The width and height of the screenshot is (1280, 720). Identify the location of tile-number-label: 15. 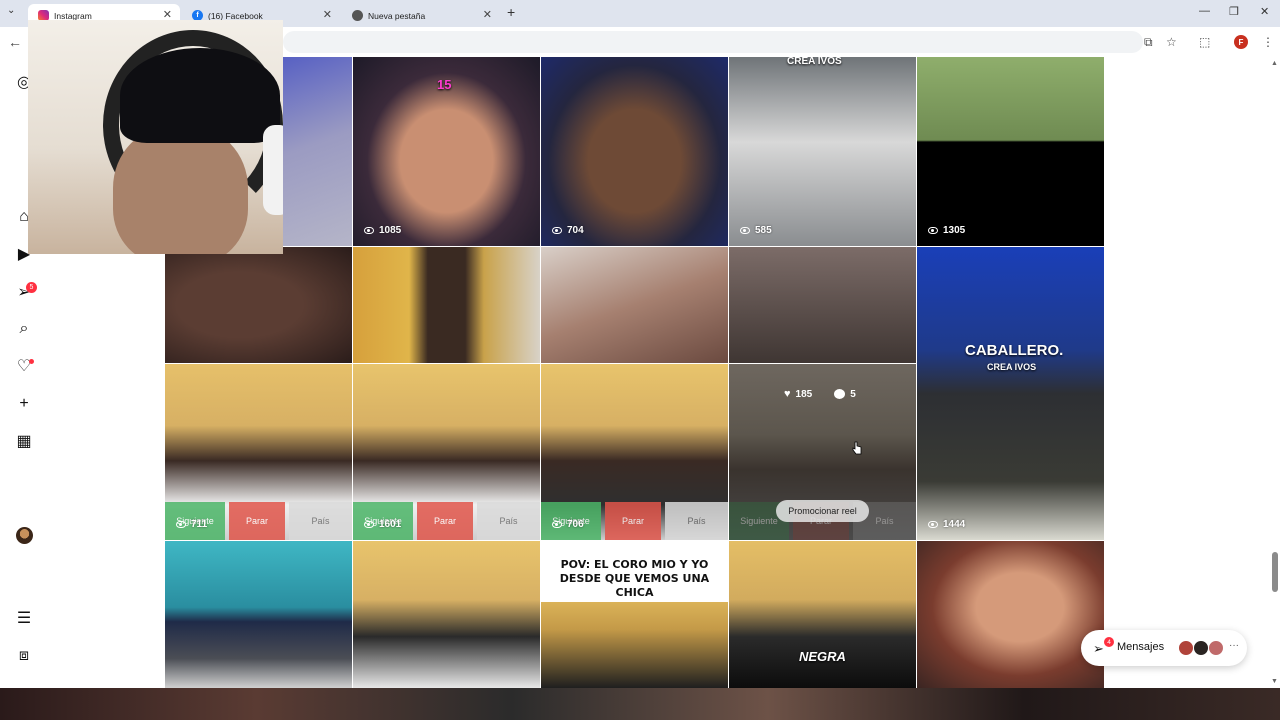
(444, 84).